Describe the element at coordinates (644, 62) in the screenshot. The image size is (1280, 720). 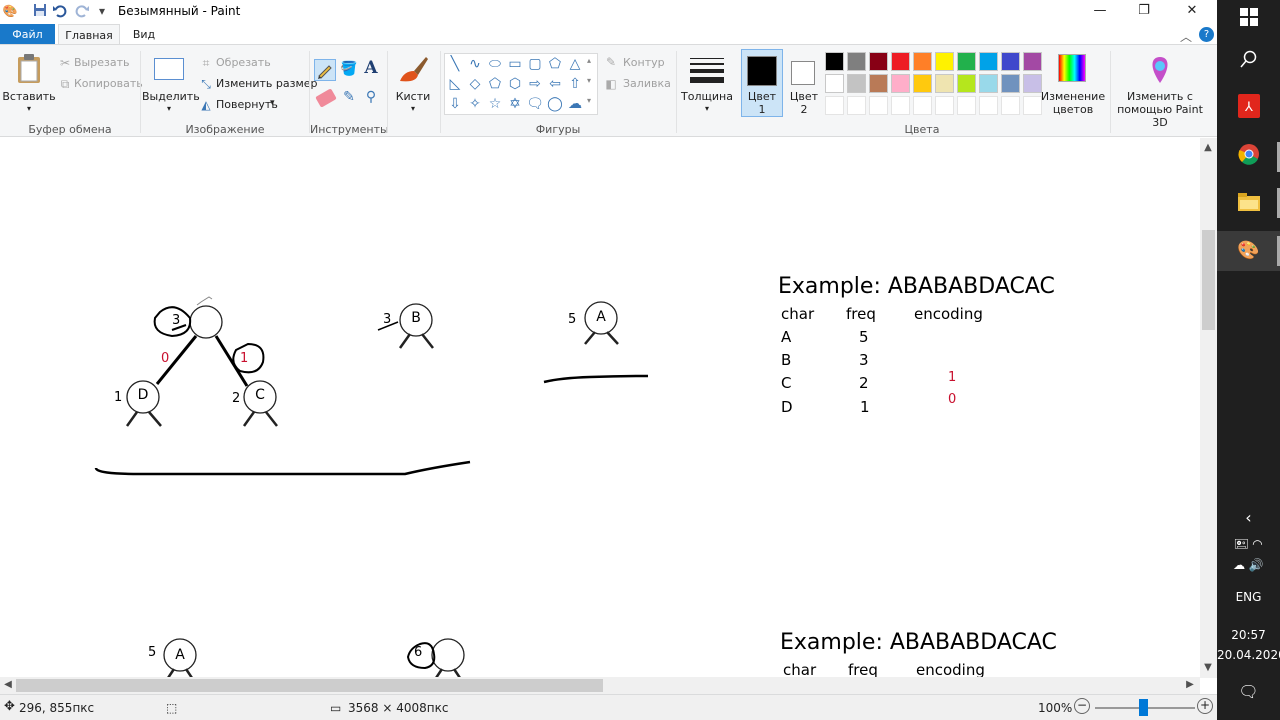
I see `outline-button: Контур` at that location.